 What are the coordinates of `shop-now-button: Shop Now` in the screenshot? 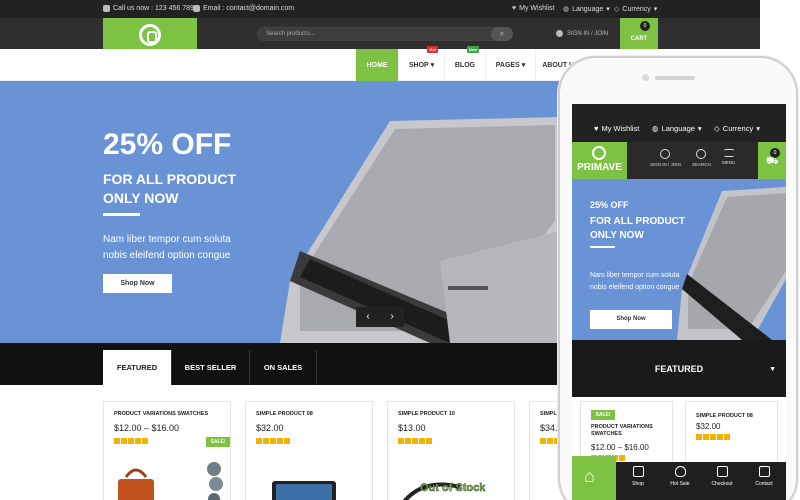 It's located at (137, 283).